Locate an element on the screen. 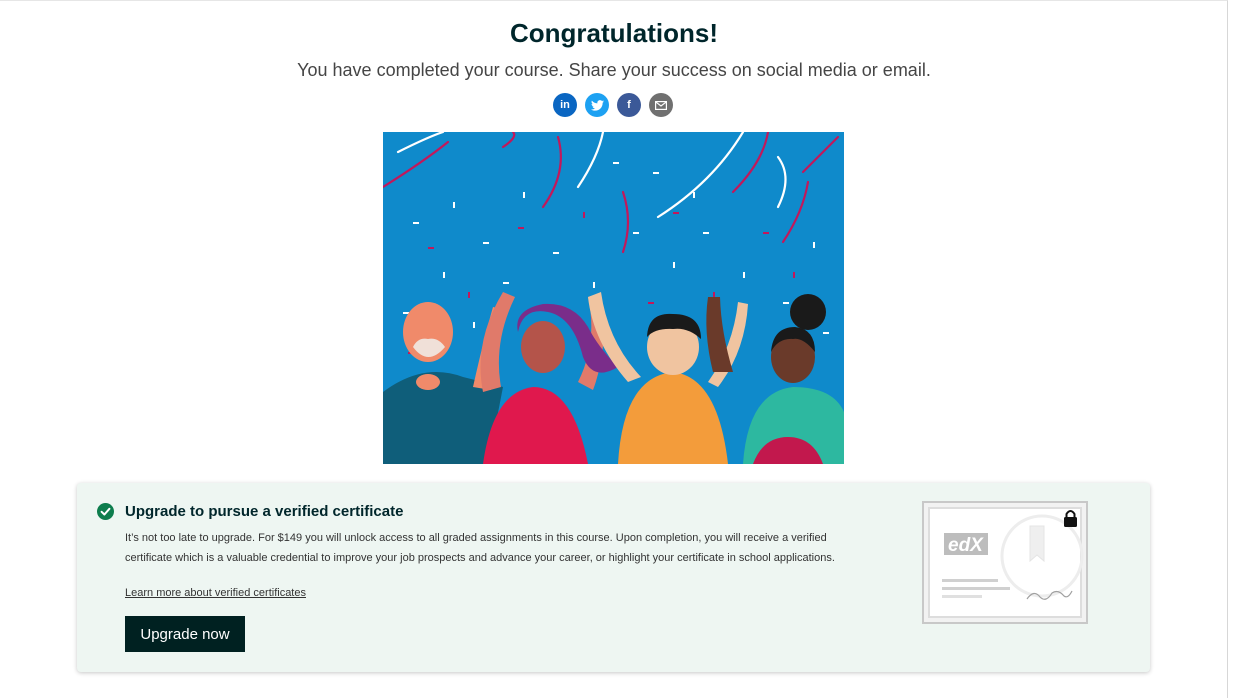 This screenshot has height=698, width=1239. linkedin-glyph: in is located at coordinates (565, 105).